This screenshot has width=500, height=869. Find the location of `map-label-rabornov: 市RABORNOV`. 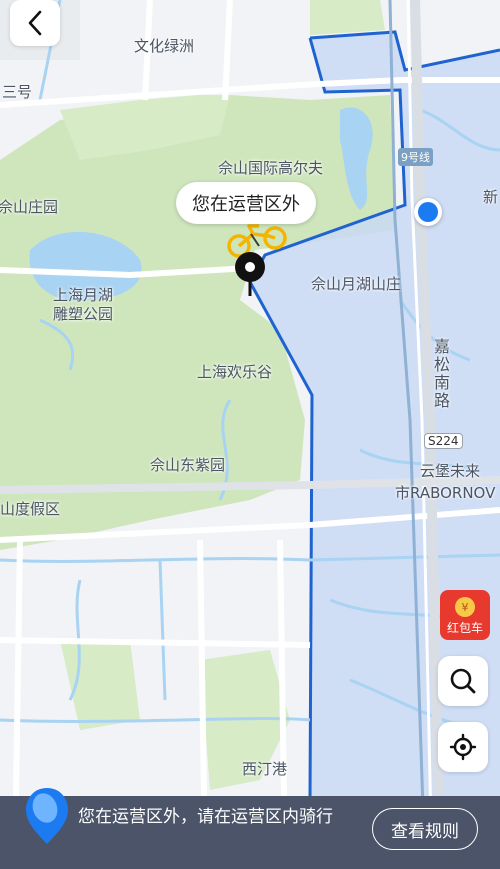

map-label-rabornov: 市RABORNOV is located at coordinates (445, 493).